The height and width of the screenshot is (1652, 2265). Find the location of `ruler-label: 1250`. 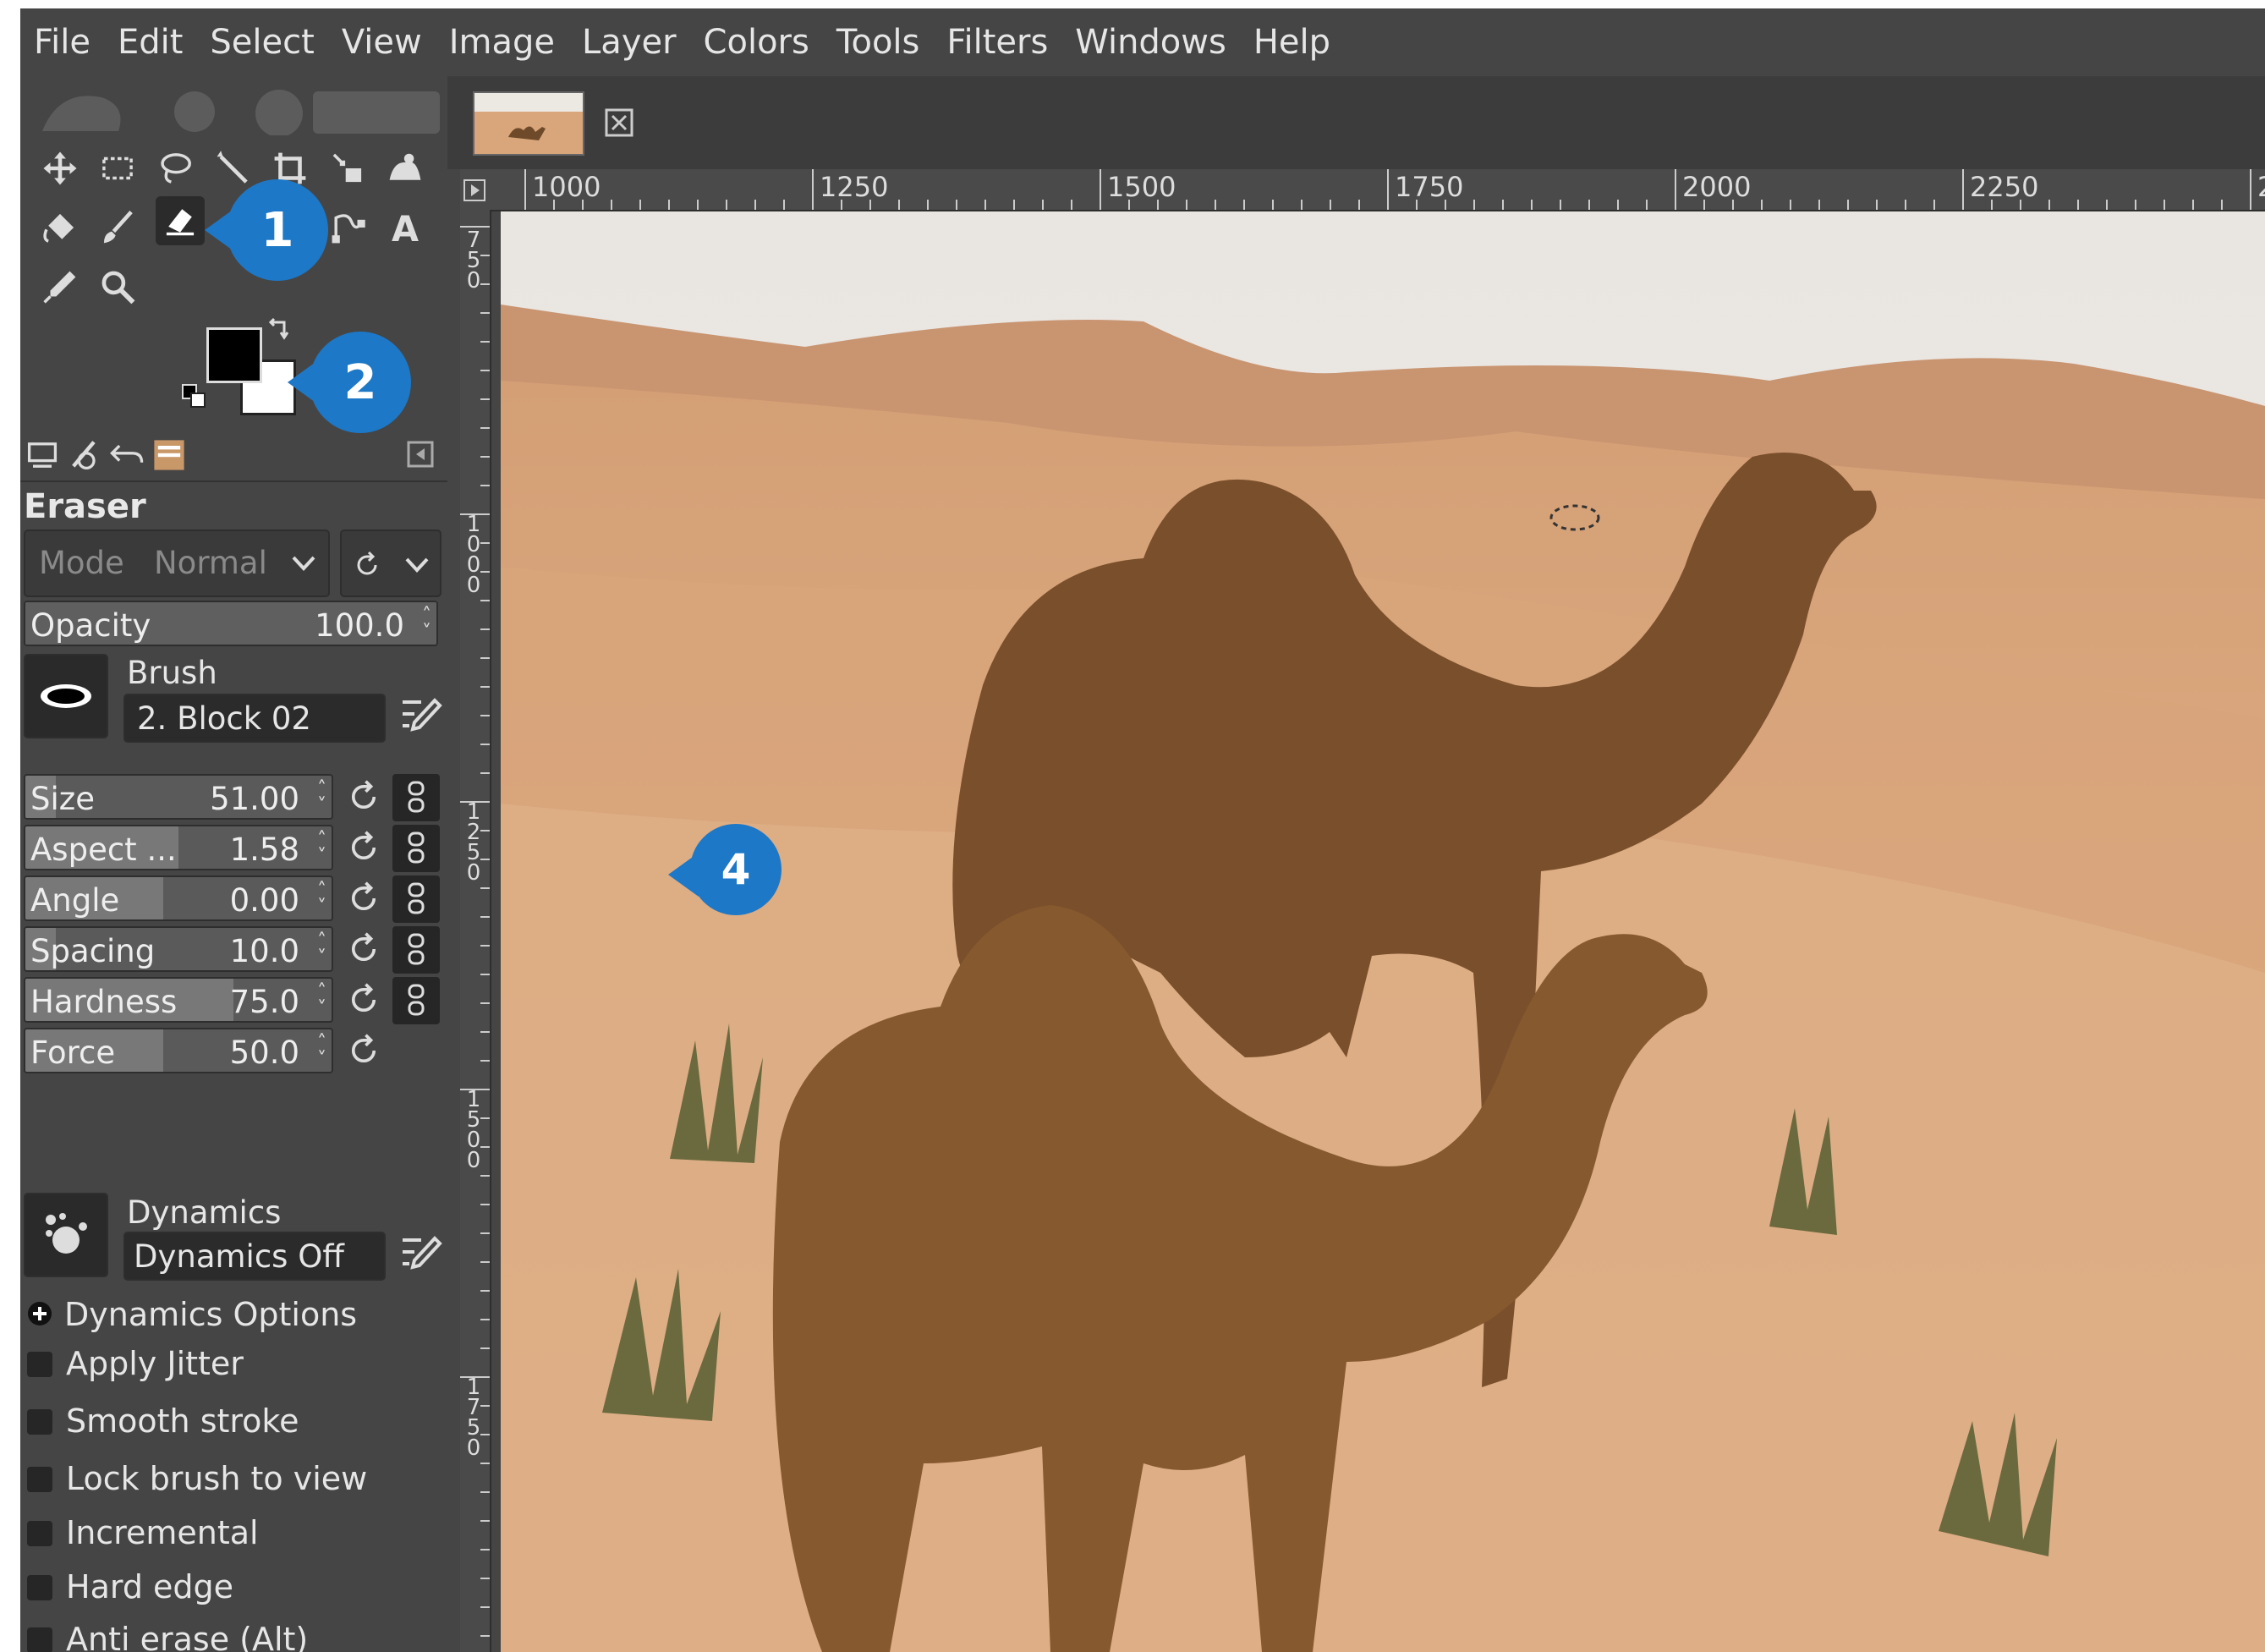

ruler-label: 1250 is located at coordinates (854, 187).